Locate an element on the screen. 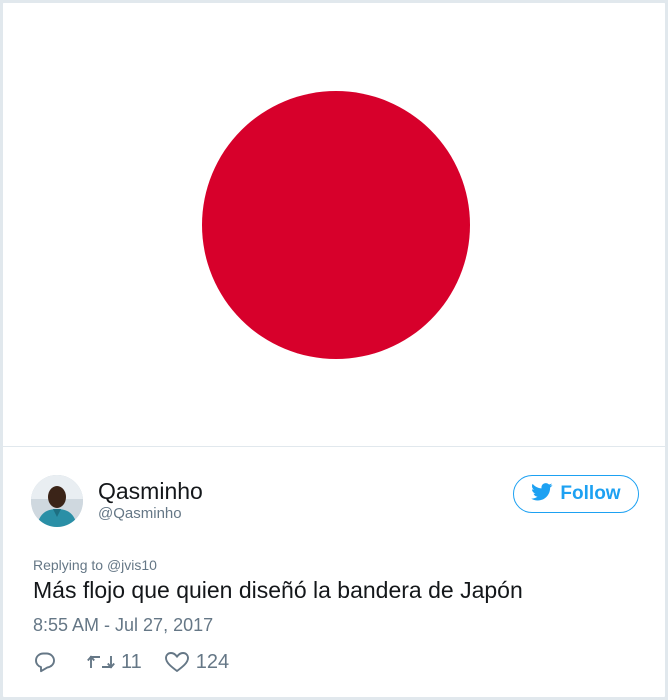  tweet-actions: 11 124 is located at coordinates (131, 662).